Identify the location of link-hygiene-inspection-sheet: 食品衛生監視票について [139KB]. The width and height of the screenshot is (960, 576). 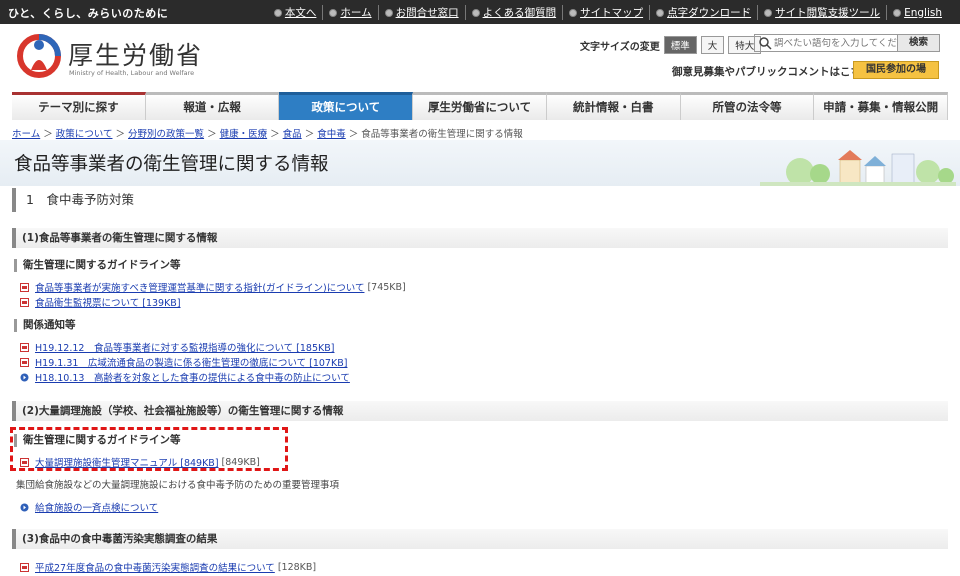
(108, 302).